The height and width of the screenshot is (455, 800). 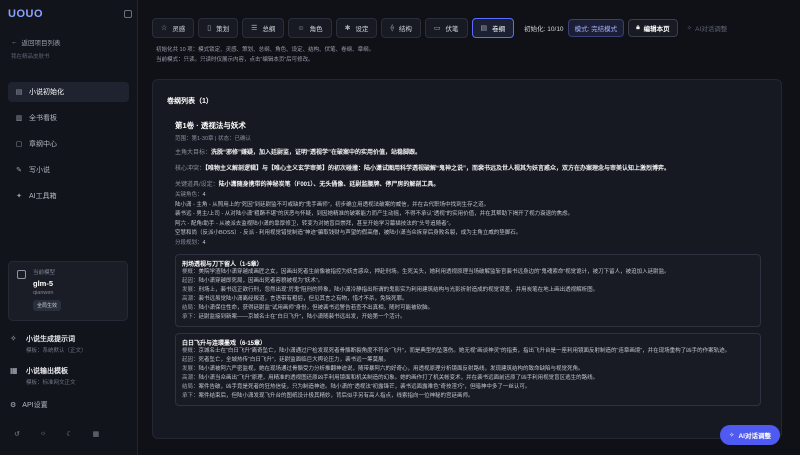 I want to click on moon-icon: ☾, so click(x=69, y=434).